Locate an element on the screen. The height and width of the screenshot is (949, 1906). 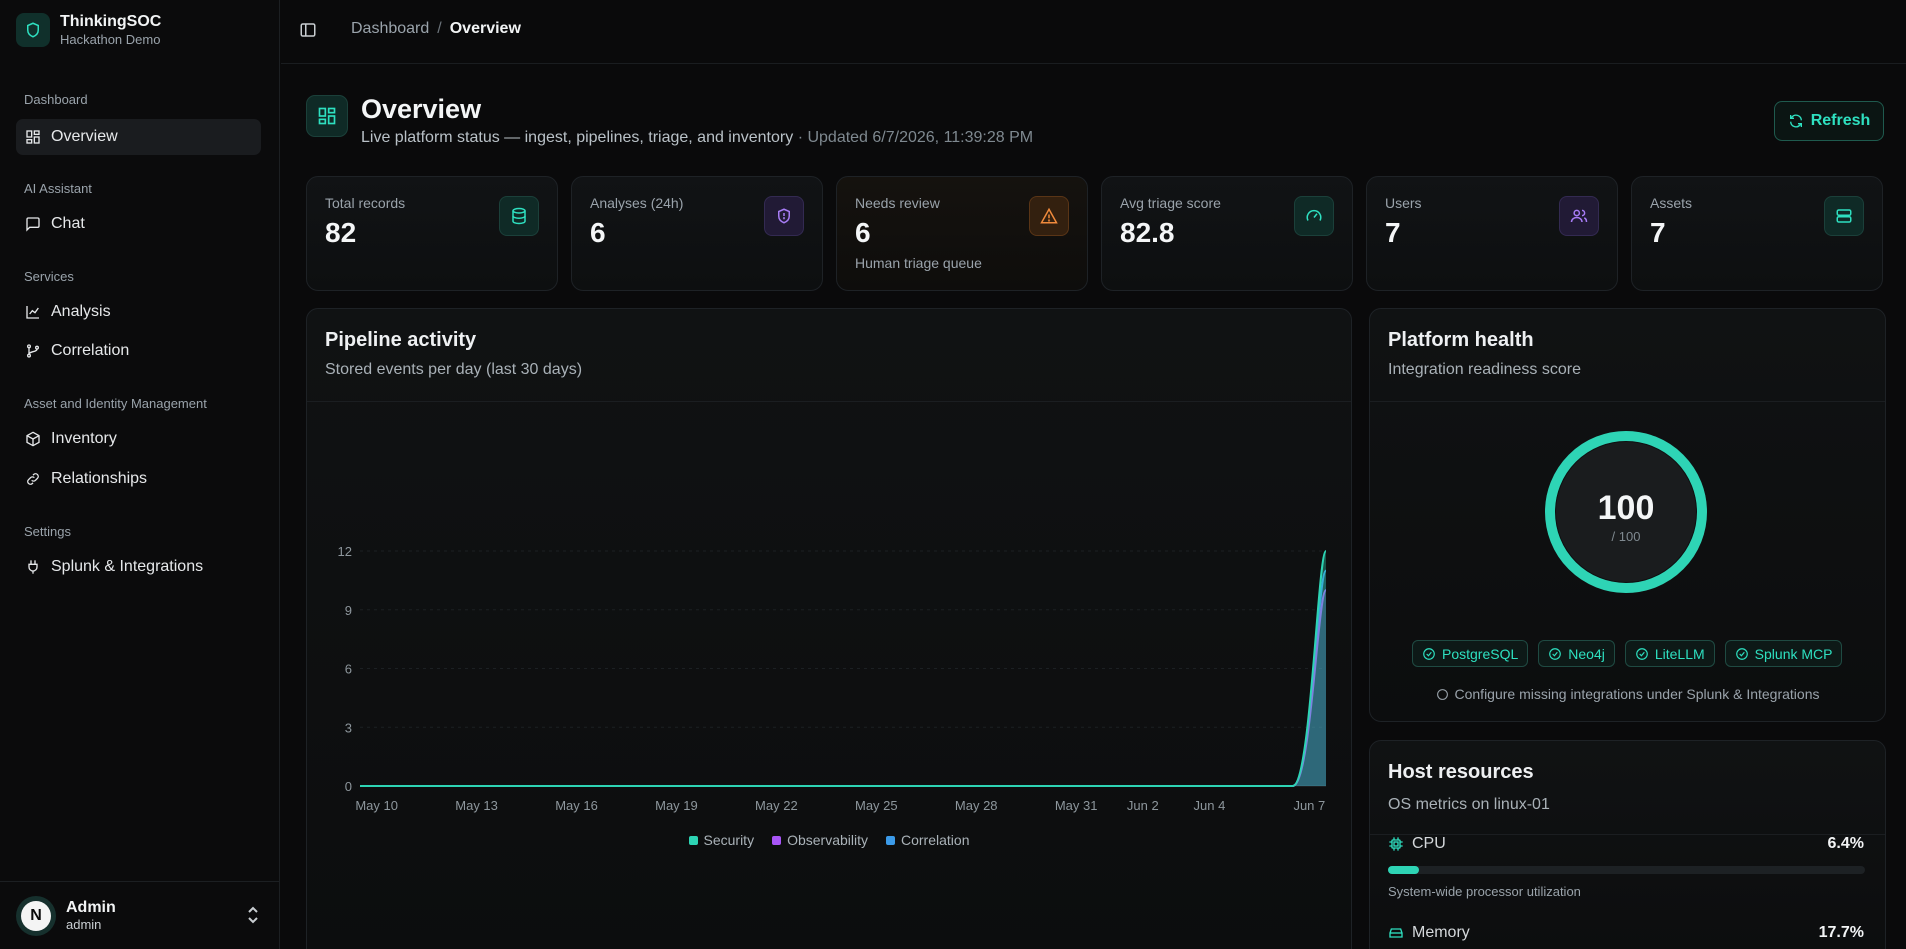
page-title: Overview is located at coordinates (421, 109).